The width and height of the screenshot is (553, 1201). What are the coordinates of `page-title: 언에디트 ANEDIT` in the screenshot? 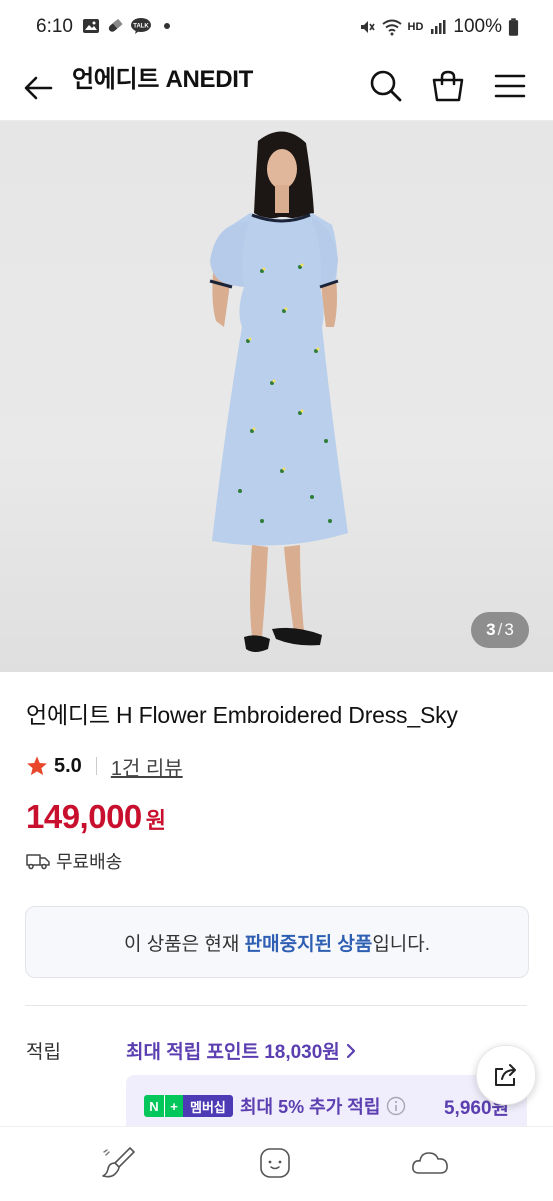 It's located at (162, 80).